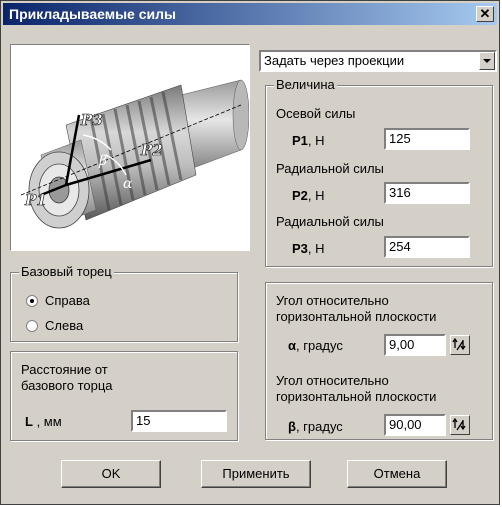  I want to click on alpha-spin-button, so click(460, 345).